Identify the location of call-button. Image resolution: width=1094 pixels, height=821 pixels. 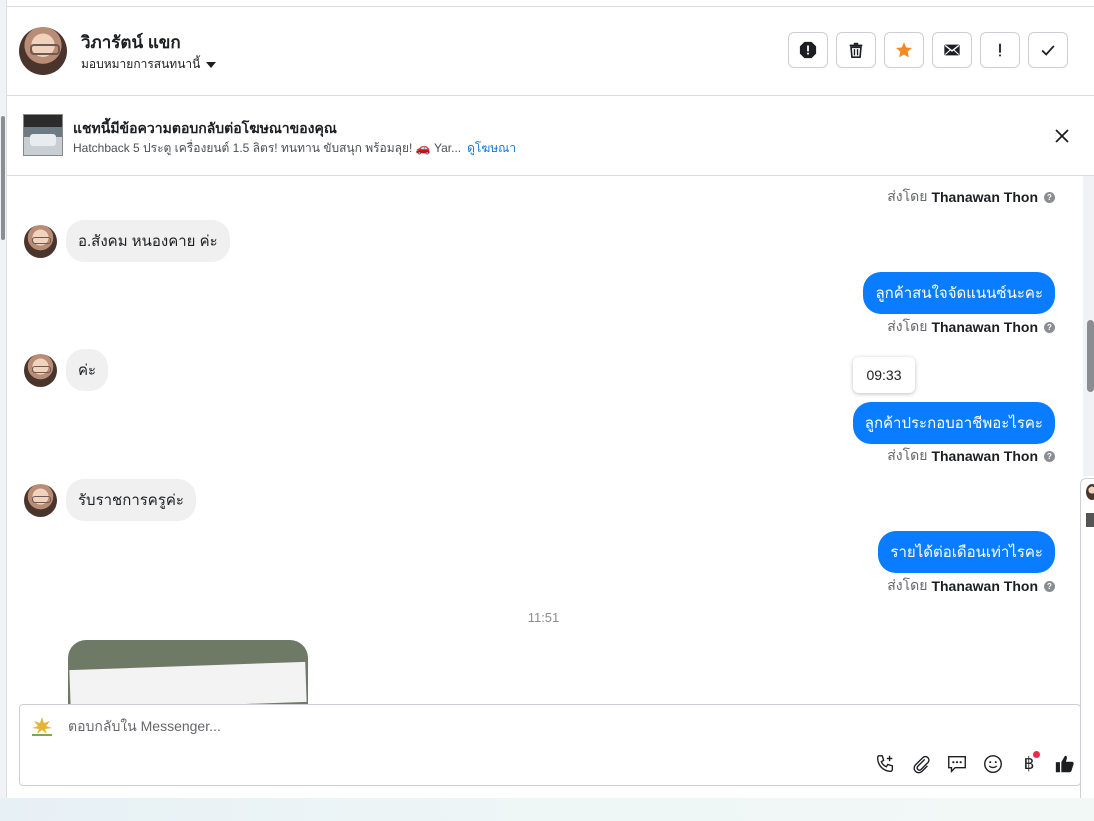
(885, 764).